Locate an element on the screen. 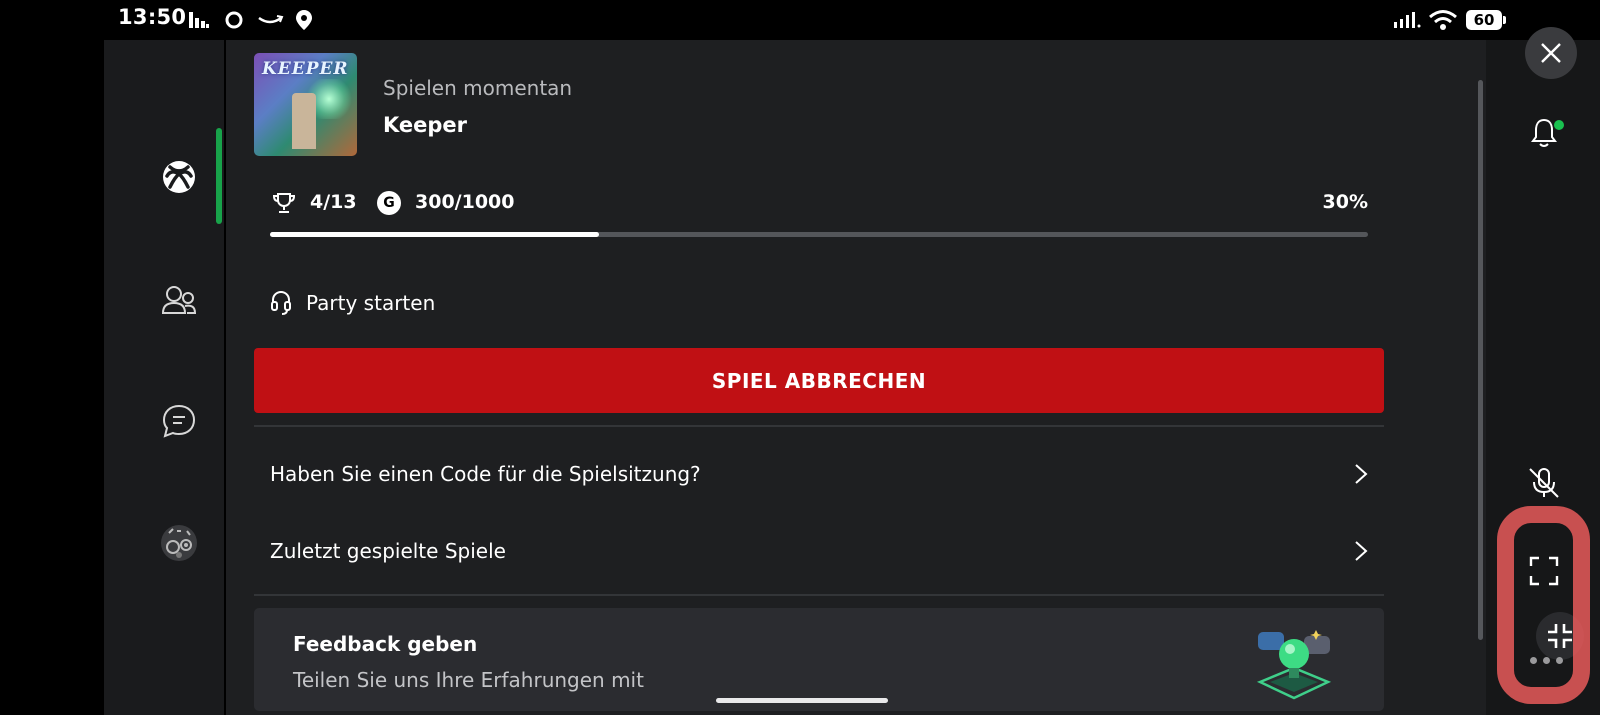  now-playing-label: Spielen momentan is located at coordinates (478, 88).